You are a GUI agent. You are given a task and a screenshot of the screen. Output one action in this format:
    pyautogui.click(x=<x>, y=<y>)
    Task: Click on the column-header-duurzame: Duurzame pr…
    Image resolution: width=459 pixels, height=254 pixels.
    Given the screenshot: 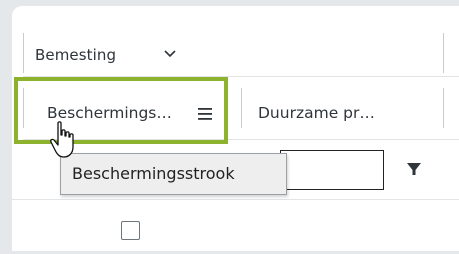 What is the action you would take?
    pyautogui.click(x=316, y=113)
    